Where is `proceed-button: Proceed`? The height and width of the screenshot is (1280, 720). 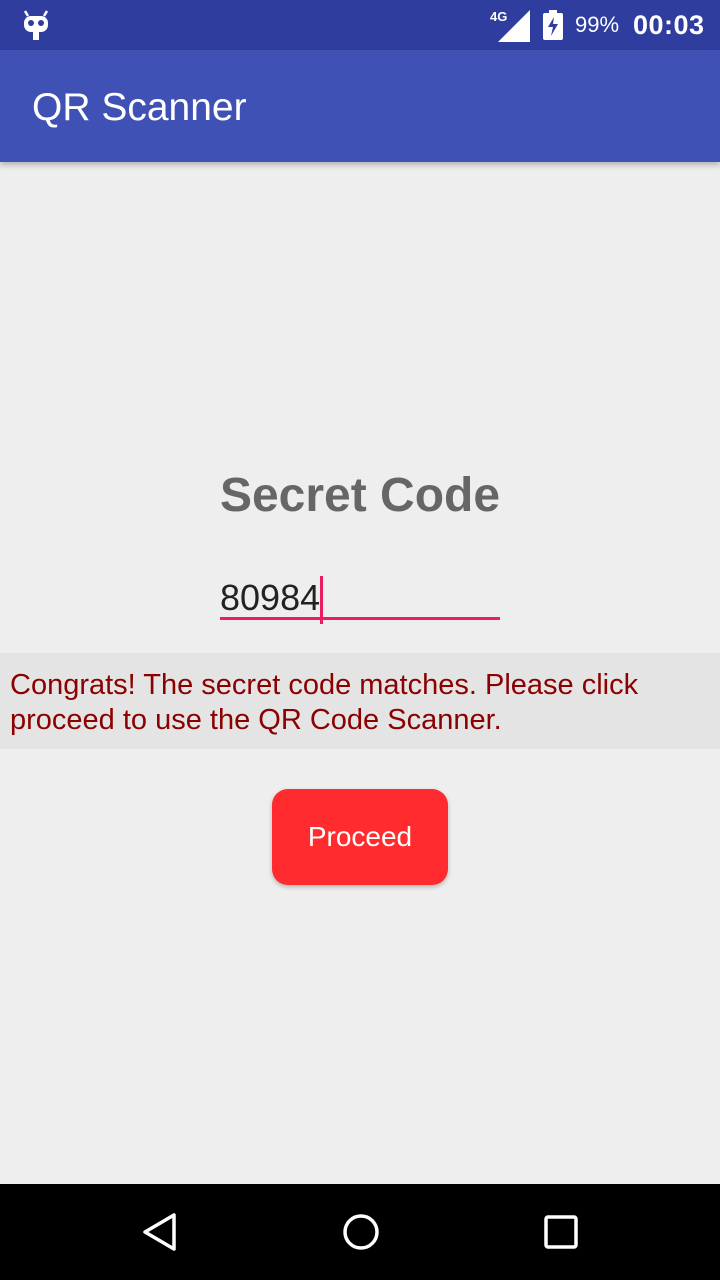
proceed-button: Proceed is located at coordinates (360, 837).